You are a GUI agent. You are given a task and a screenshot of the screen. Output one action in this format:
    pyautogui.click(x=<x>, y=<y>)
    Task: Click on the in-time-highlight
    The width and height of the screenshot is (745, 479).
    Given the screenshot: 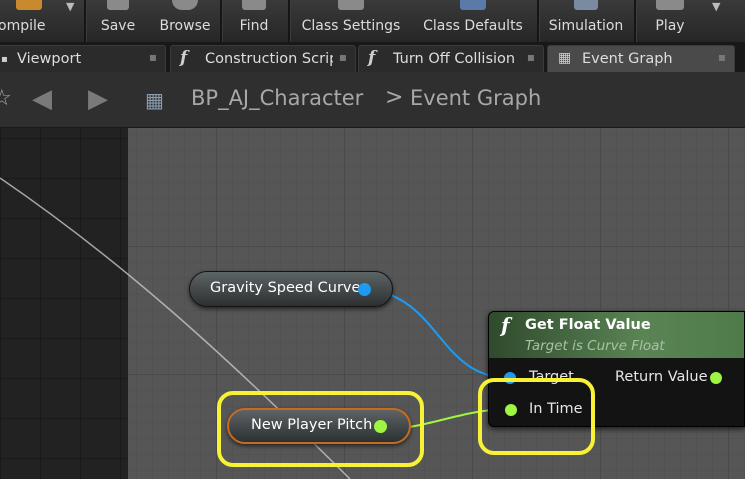 What is the action you would take?
    pyautogui.click(x=536, y=416)
    